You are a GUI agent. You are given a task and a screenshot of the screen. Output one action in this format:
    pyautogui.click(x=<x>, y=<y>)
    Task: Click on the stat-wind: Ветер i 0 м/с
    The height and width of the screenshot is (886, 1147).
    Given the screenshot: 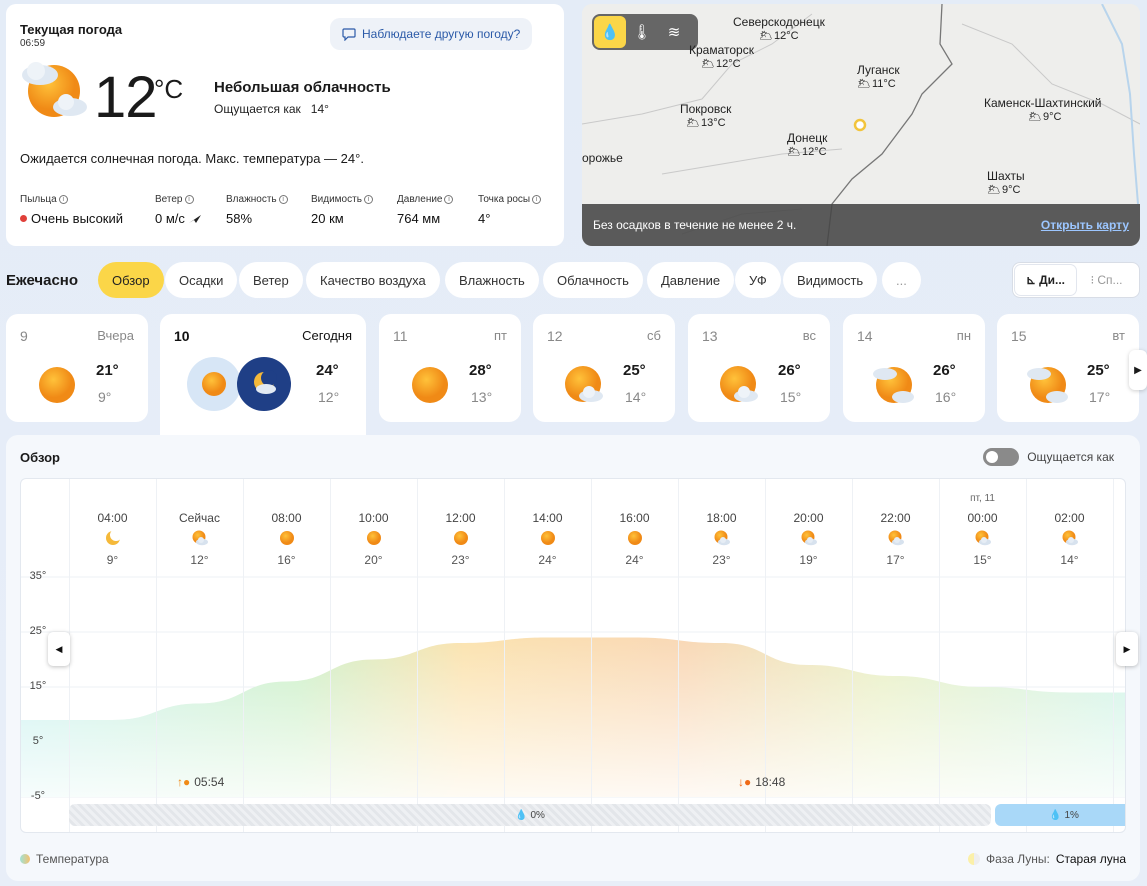 What is the action you would take?
    pyautogui.click(x=178, y=210)
    